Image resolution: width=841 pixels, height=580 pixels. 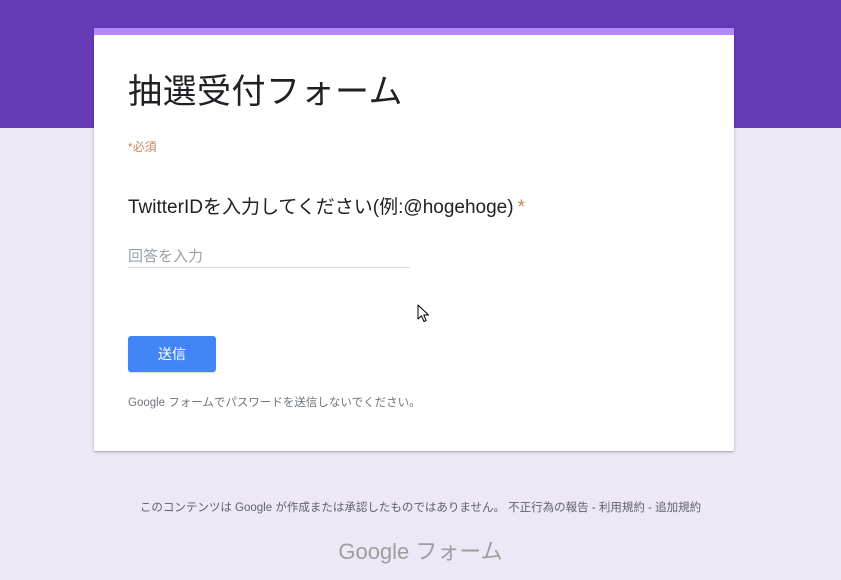 I want to click on question-label: TwitterIDを入力してください(例:@hogehoge), so click(x=321, y=207).